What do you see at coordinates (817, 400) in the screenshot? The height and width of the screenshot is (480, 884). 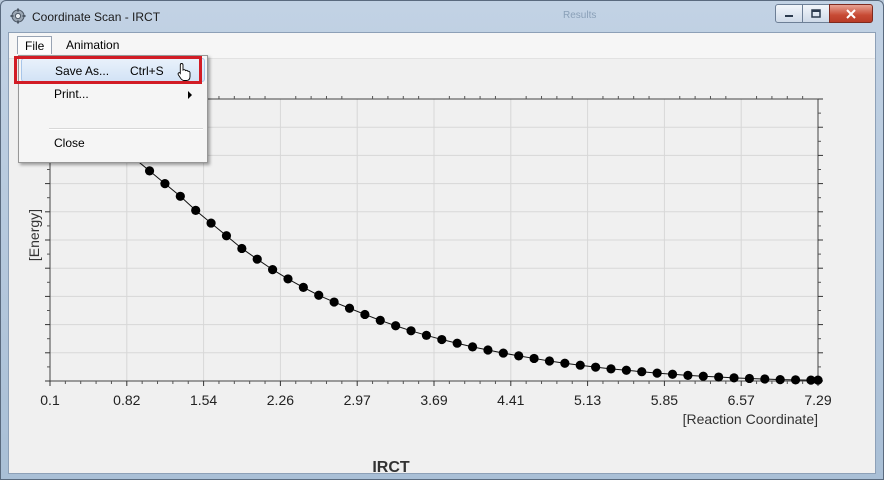 I see `x-tick-label: 7.29` at bounding box center [817, 400].